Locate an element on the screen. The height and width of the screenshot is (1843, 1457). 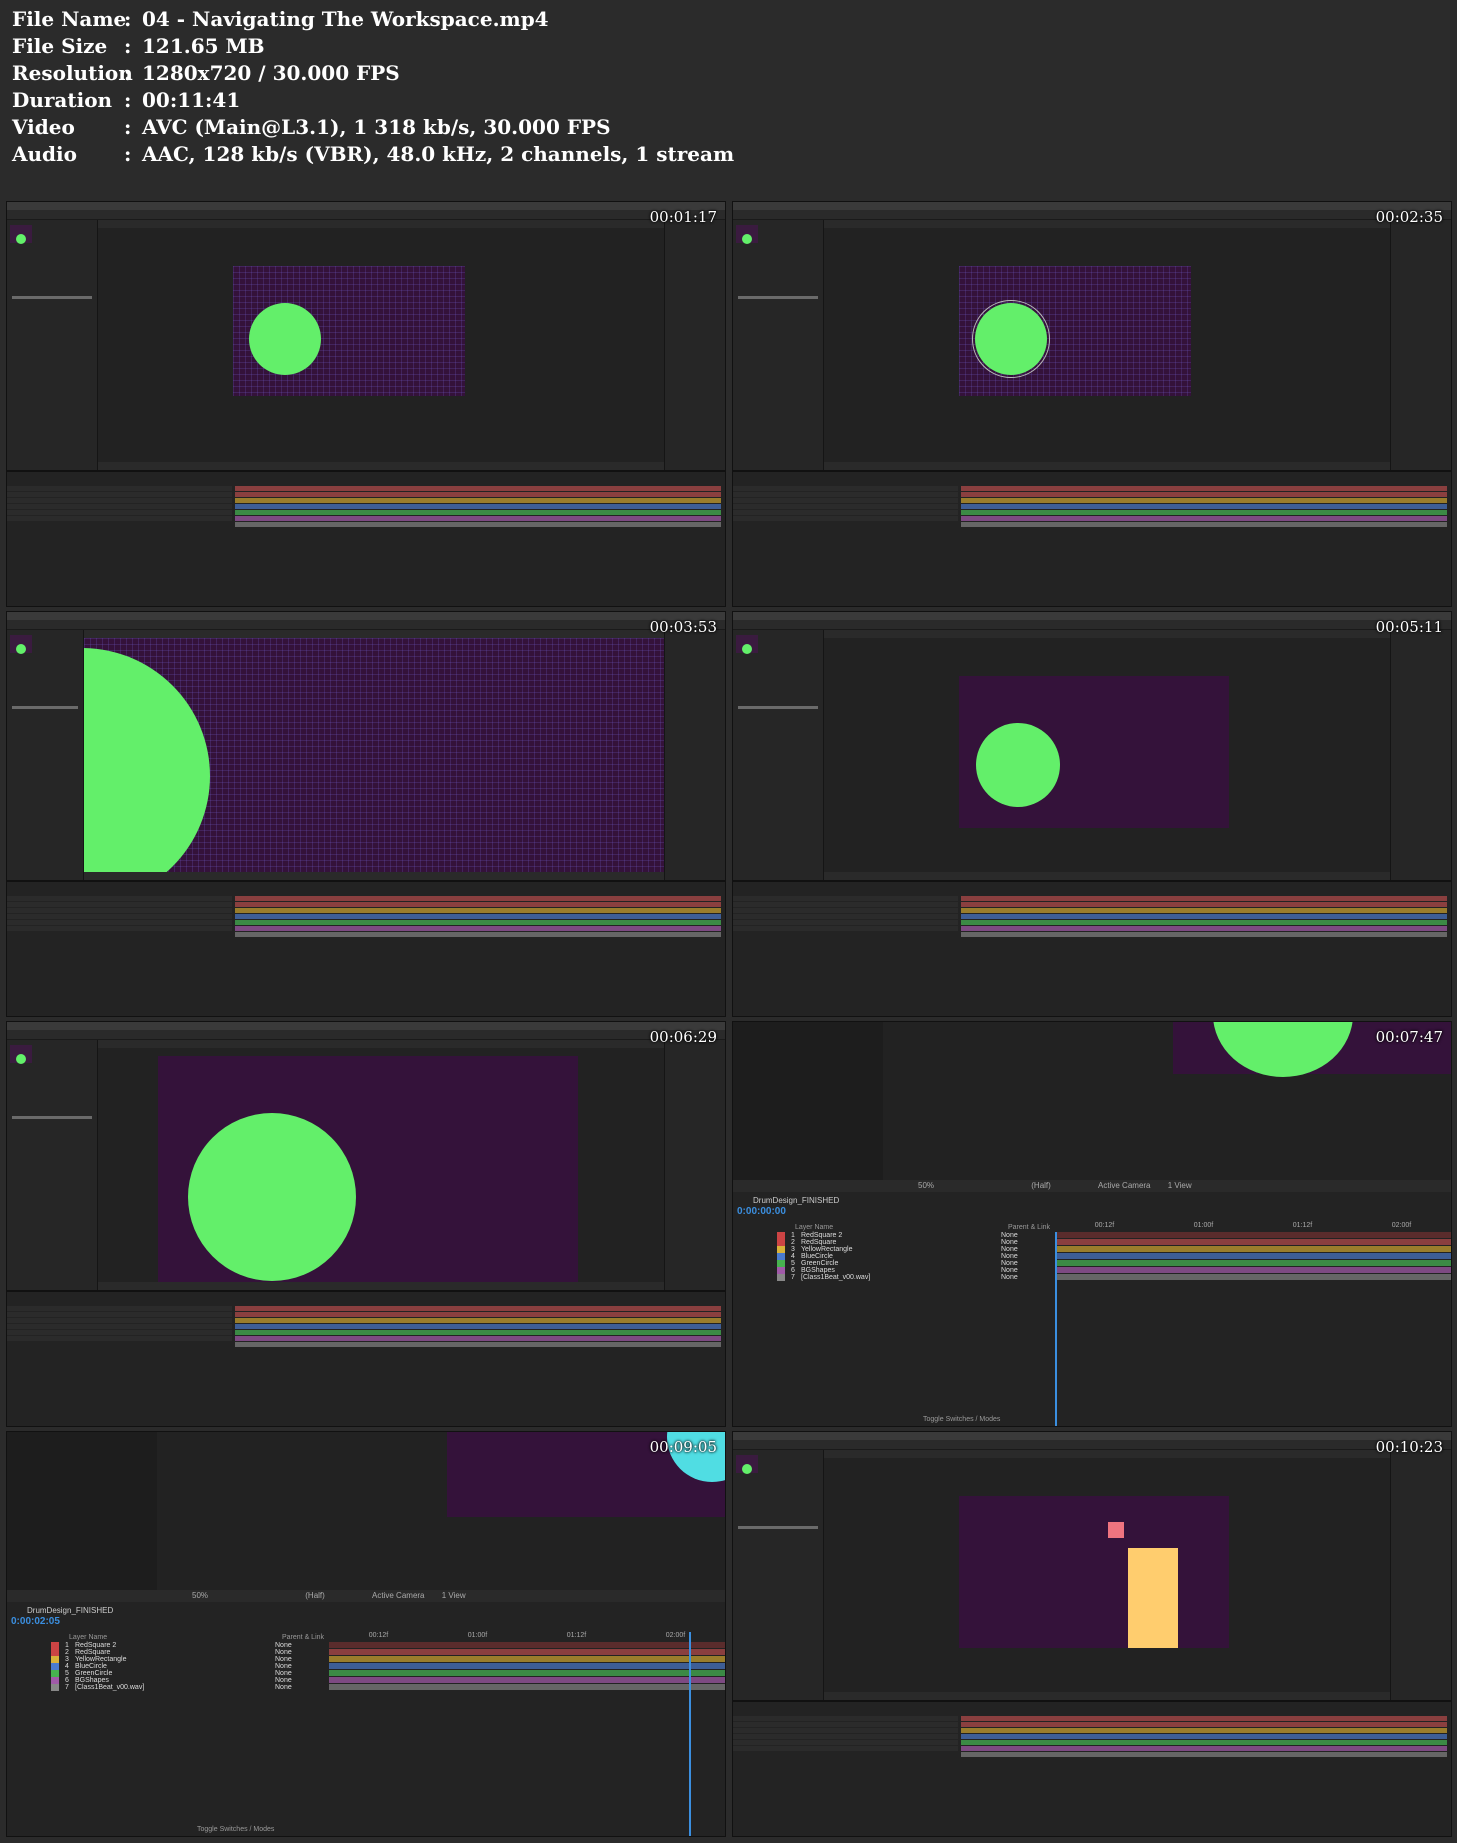
thumbnail-frame: 00:05:11 is located at coordinates (1092, 814).